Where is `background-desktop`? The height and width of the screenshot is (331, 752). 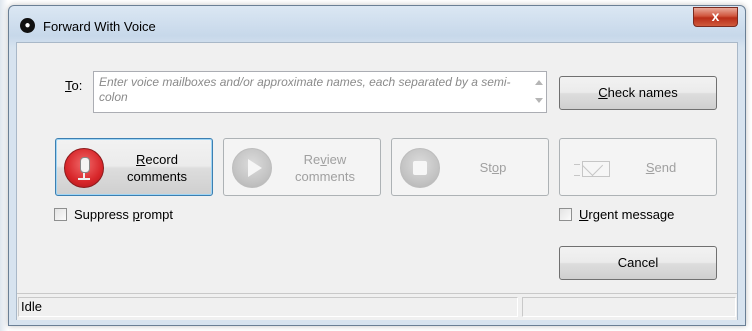 background-desktop is located at coordinates (4, 165).